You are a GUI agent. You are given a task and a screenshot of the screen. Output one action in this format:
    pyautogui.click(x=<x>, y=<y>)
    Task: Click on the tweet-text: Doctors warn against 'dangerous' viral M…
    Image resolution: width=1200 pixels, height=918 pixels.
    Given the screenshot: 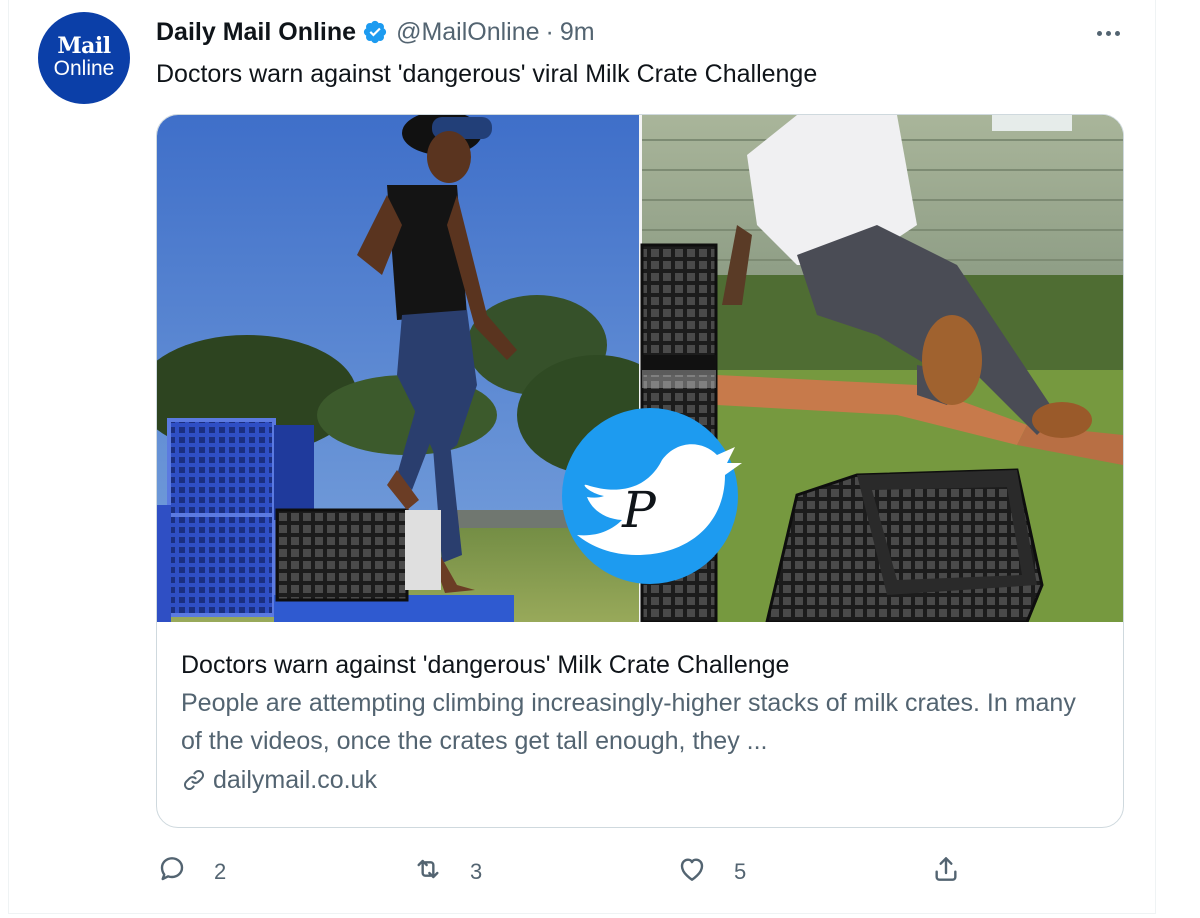 What is the action you would take?
    pyautogui.click(x=487, y=74)
    